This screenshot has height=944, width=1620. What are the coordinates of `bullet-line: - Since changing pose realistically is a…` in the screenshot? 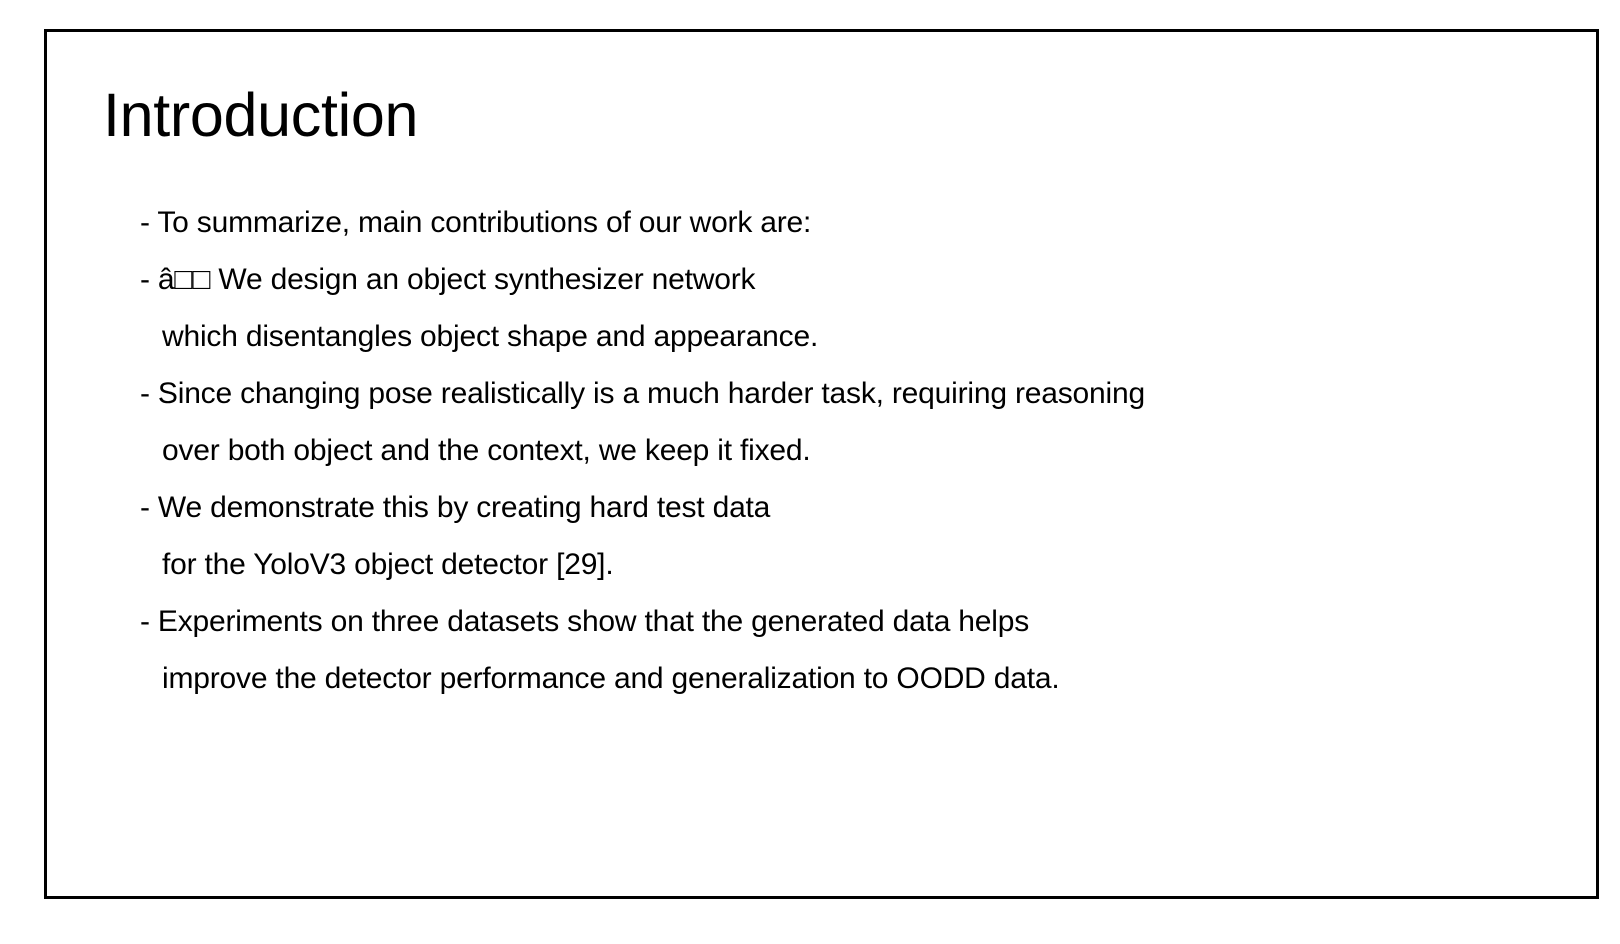 It's located at (642, 393).